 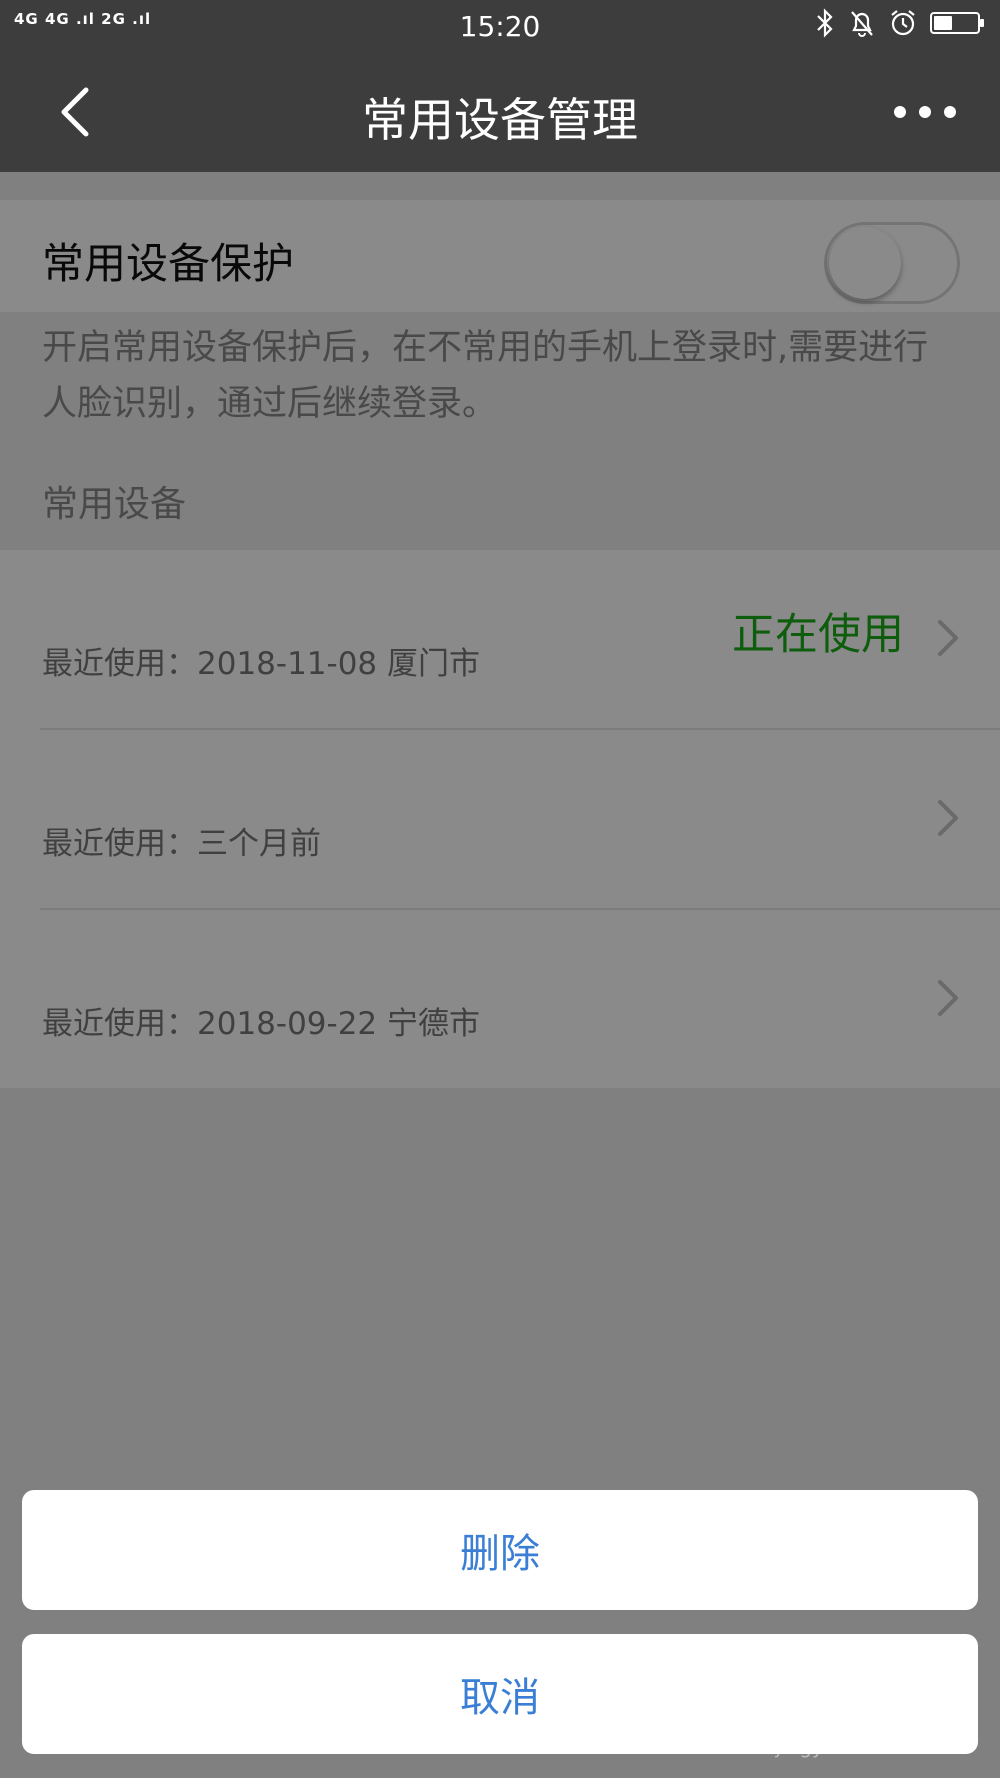 I want to click on battery-icon, so click(x=957, y=23).